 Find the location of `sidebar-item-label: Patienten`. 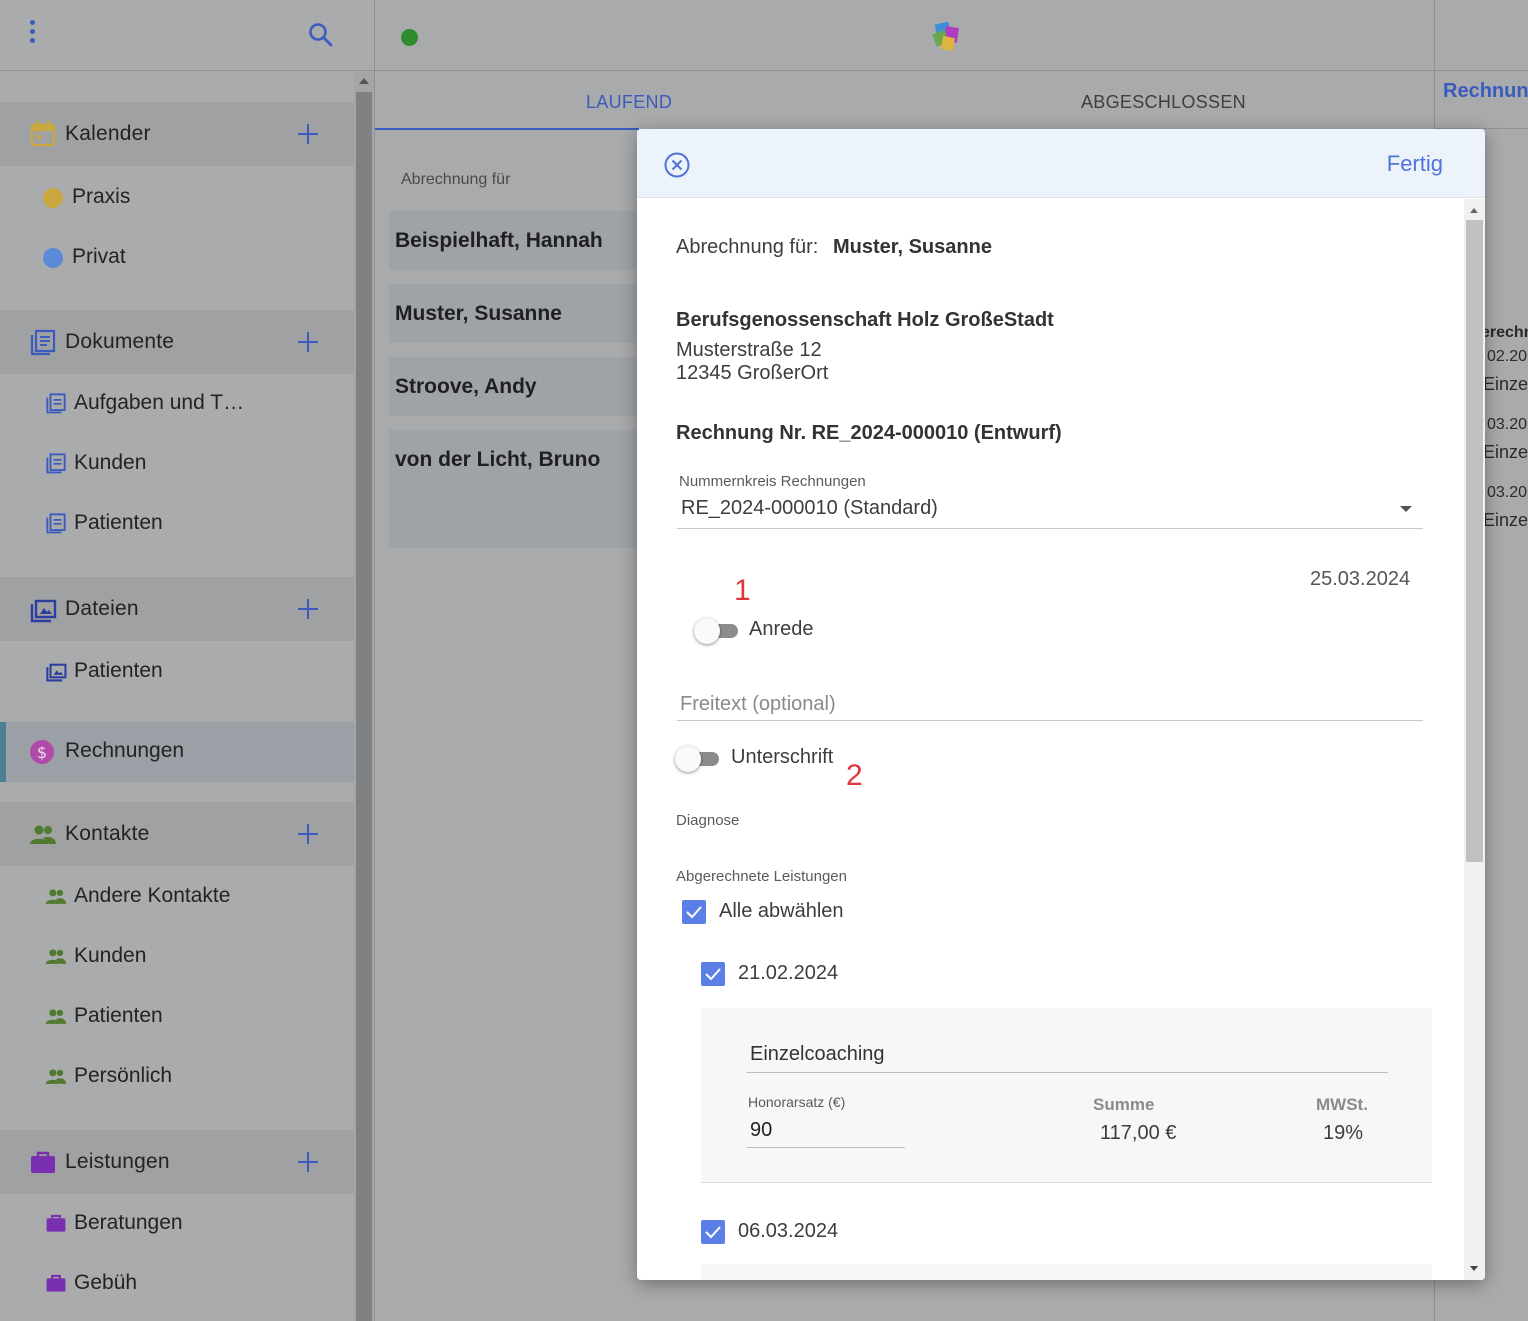

sidebar-item-label: Patienten is located at coordinates (118, 522).